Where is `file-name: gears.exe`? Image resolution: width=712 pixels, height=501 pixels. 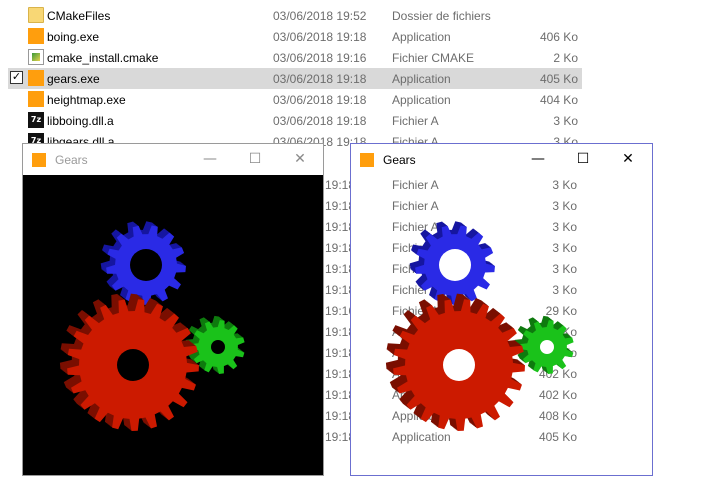 file-name: gears.exe is located at coordinates (73, 79).